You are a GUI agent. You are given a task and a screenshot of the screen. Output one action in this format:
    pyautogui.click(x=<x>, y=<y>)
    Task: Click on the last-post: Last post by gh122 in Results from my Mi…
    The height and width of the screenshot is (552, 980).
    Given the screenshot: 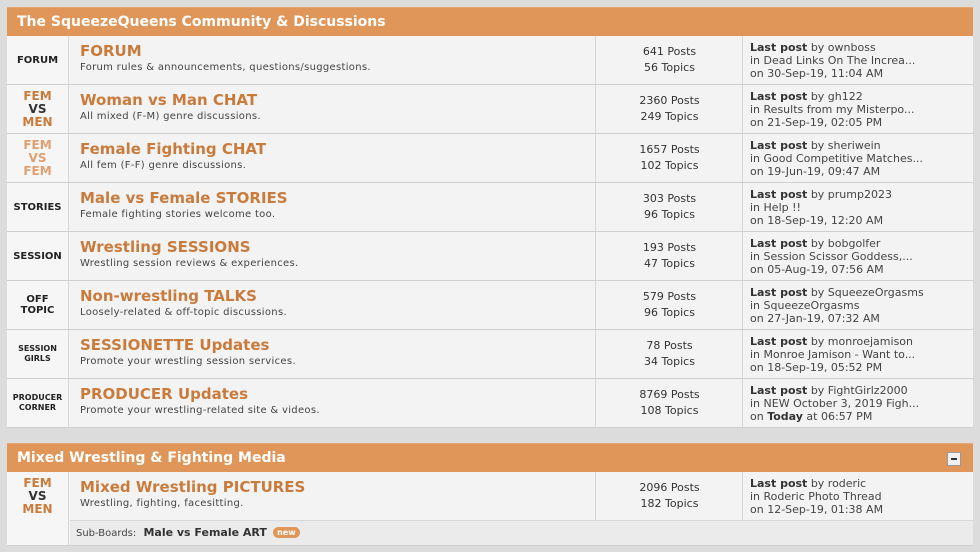 What is the action you would take?
    pyautogui.click(x=858, y=109)
    